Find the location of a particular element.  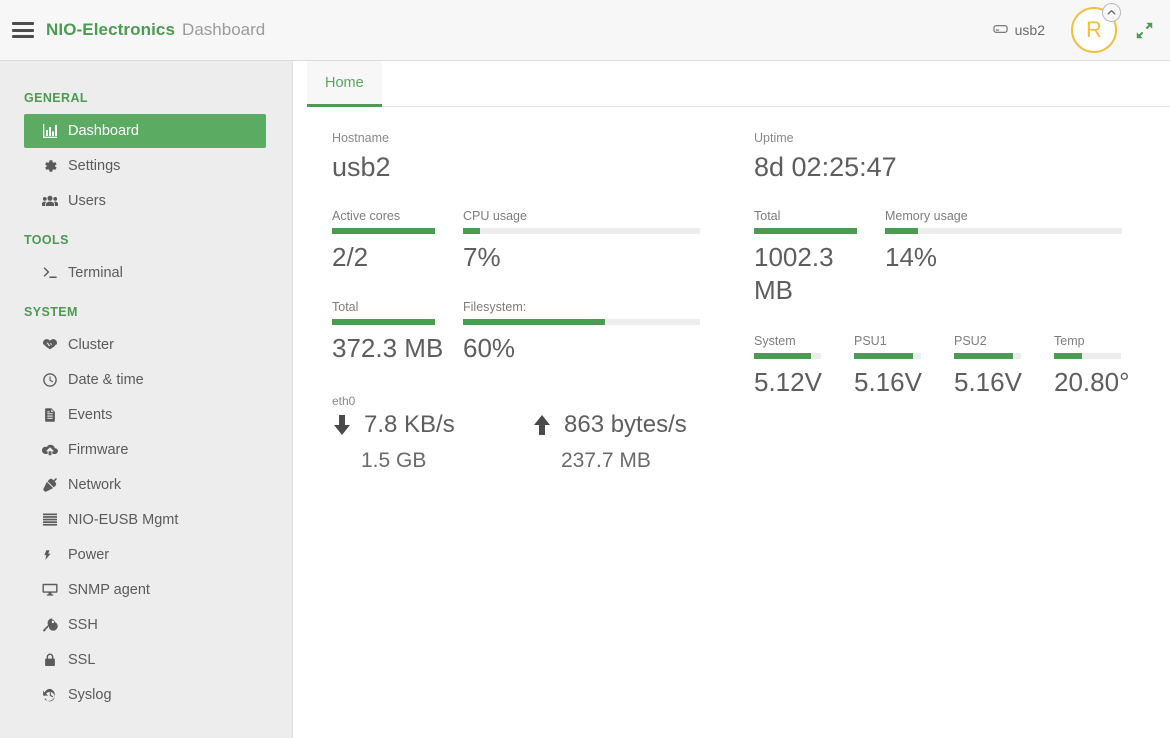

metric-label: PSU2 is located at coordinates (970, 340).